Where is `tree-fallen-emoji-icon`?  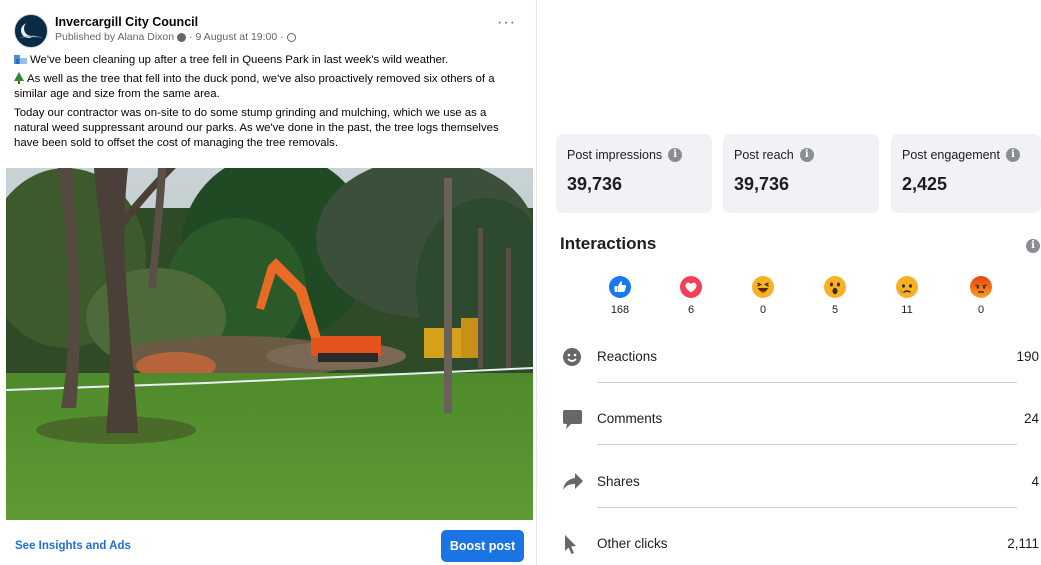 tree-fallen-emoji-icon is located at coordinates (20, 59).